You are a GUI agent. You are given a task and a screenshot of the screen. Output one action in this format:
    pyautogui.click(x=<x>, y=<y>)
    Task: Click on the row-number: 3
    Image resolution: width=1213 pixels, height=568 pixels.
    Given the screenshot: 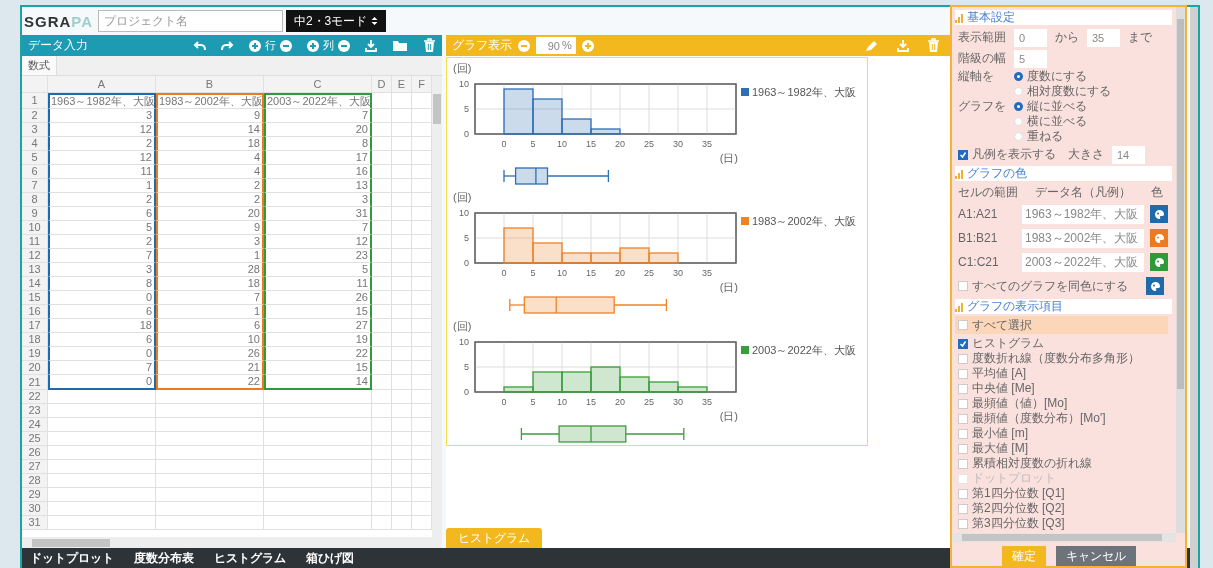 What is the action you would take?
    pyautogui.click(x=35, y=130)
    